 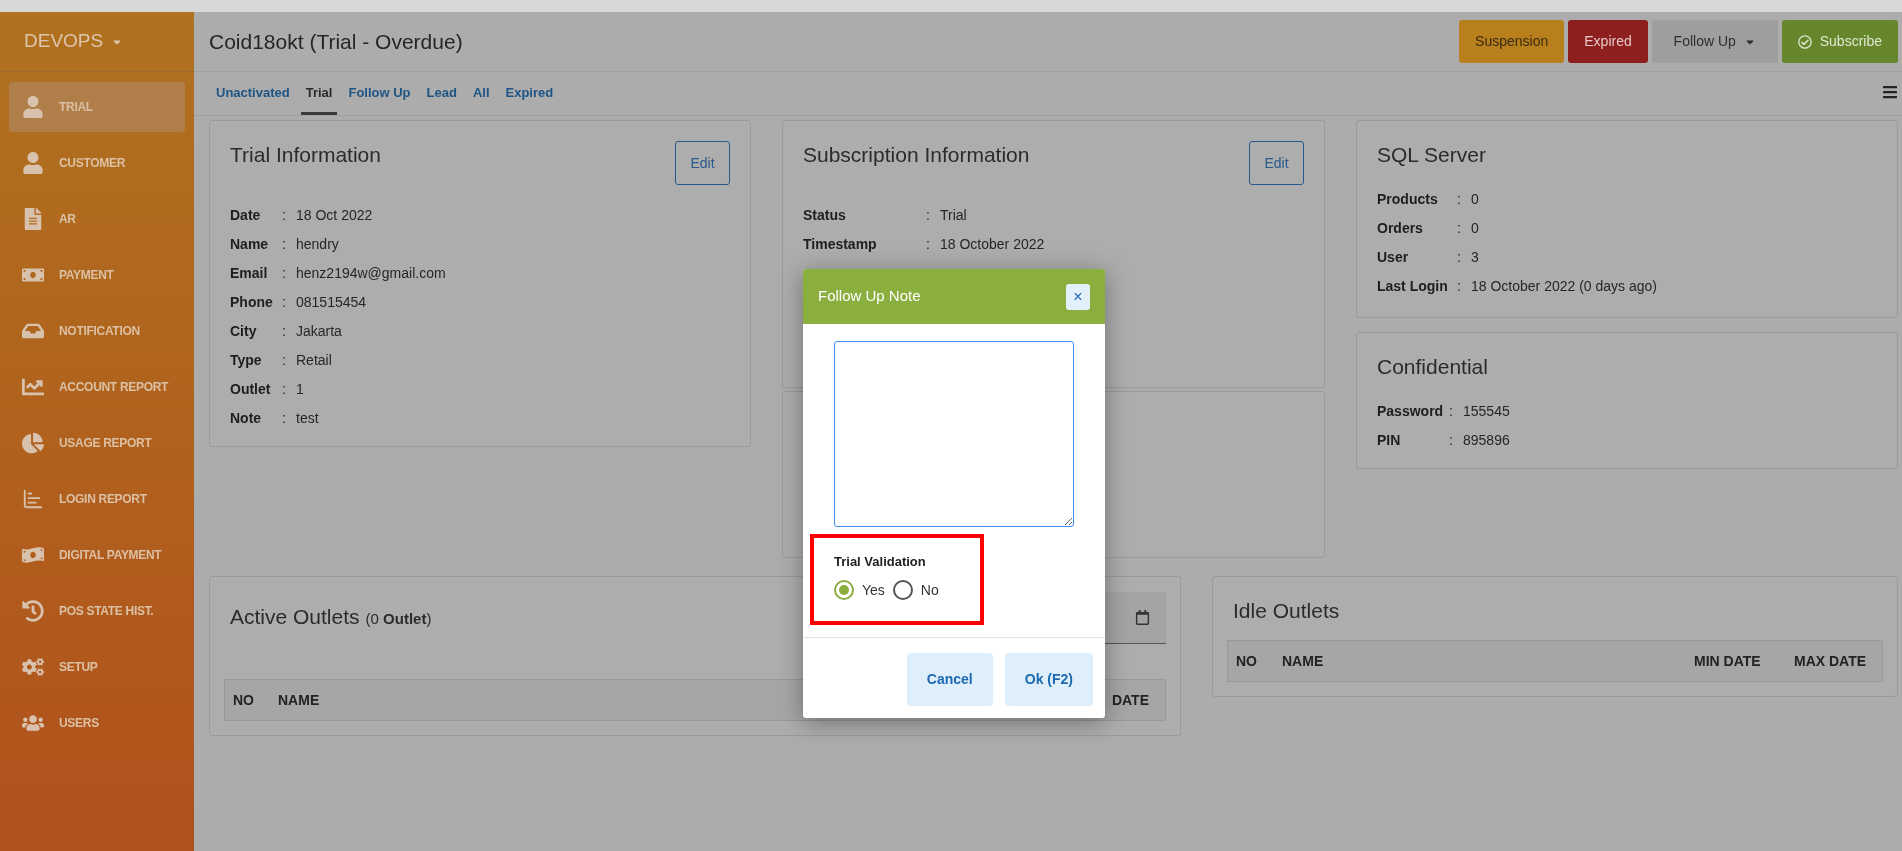 I want to click on note-field, so click(x=954, y=434).